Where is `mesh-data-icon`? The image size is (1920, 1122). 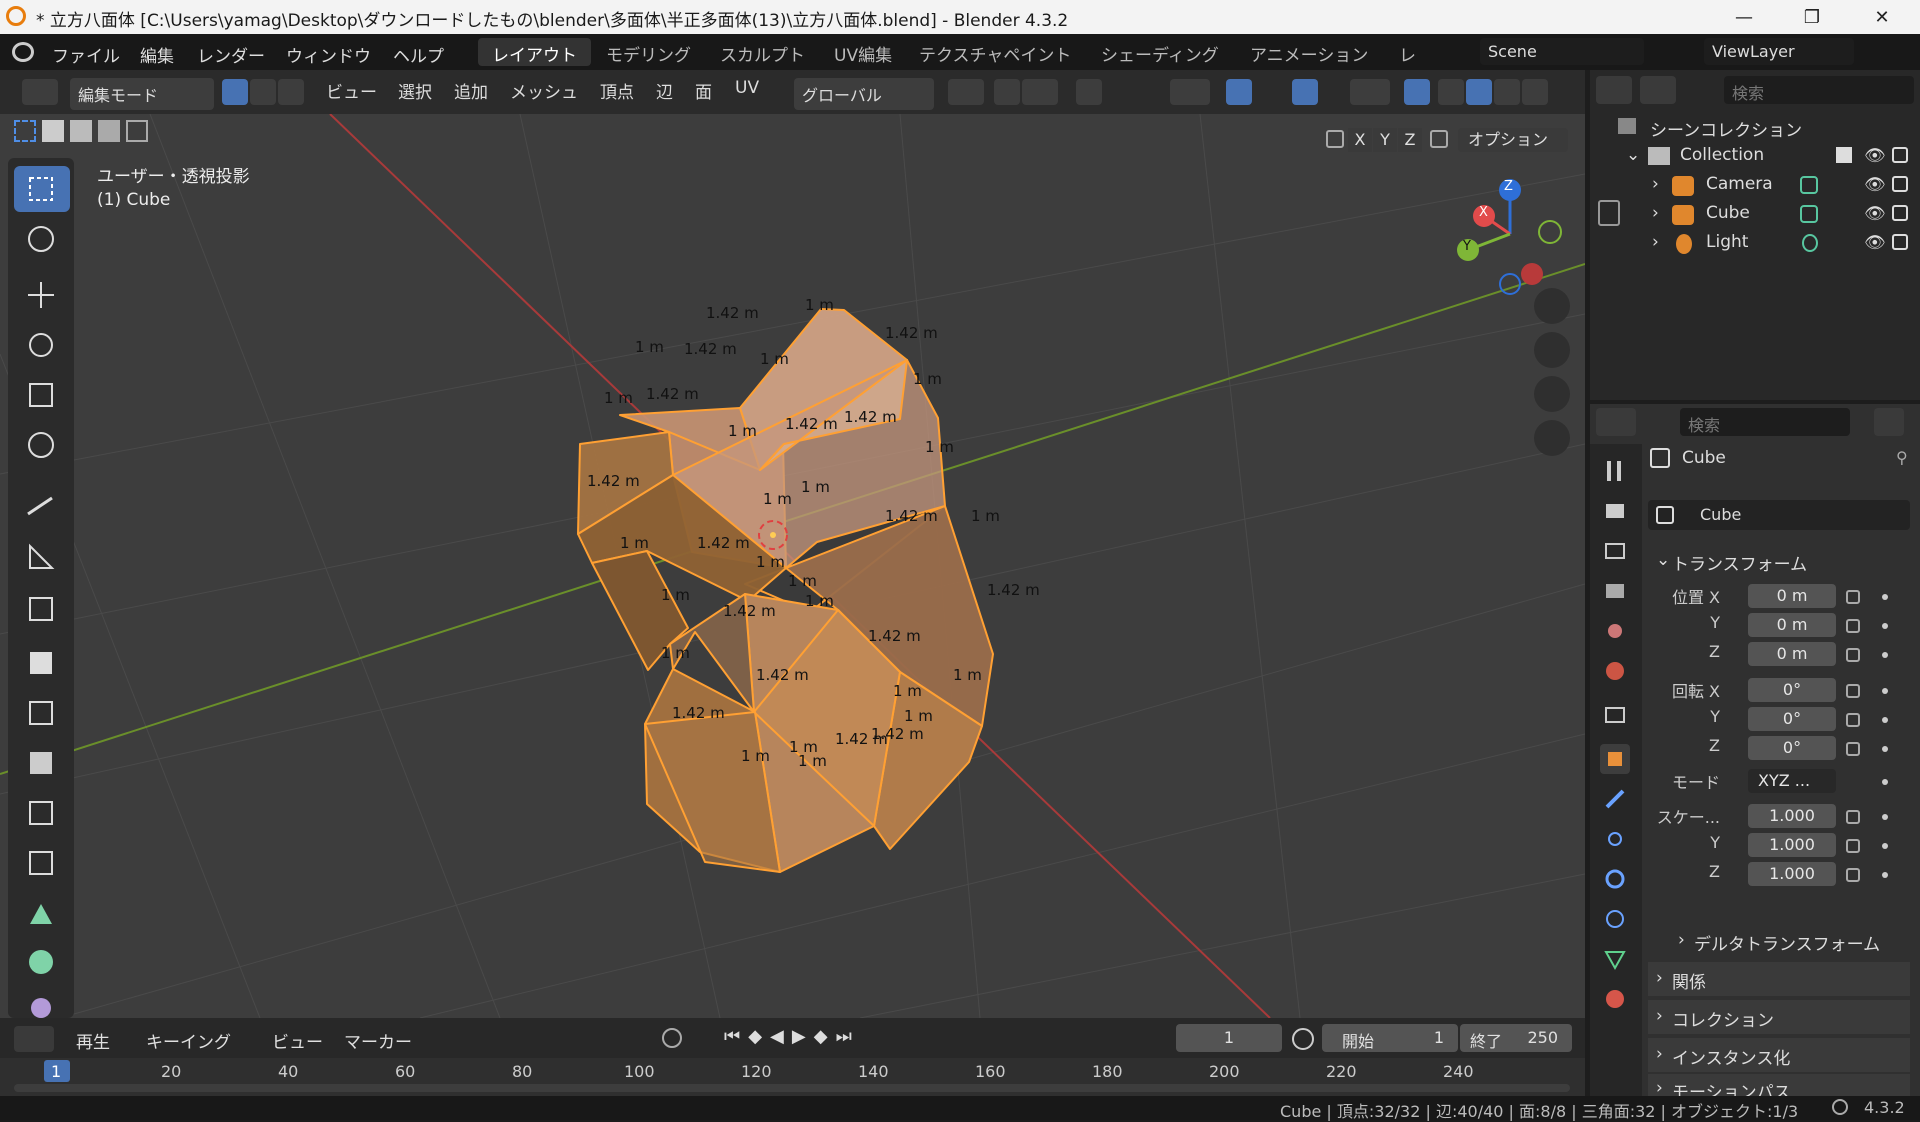 mesh-data-icon is located at coordinates (1809, 214).